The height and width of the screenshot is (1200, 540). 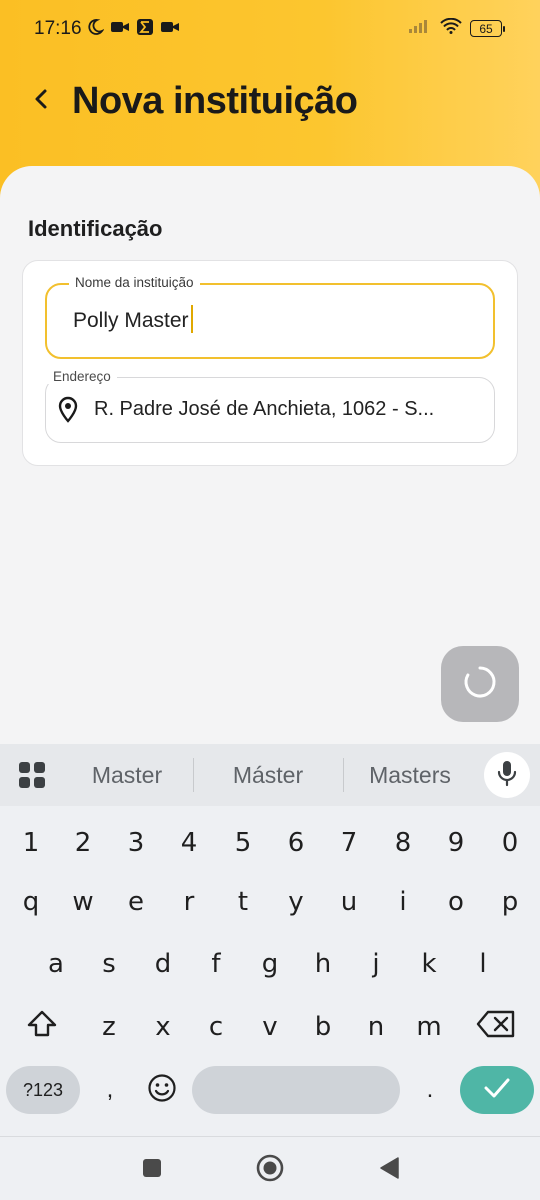 I want to click on status-notification-icons, so click(x=133, y=29).